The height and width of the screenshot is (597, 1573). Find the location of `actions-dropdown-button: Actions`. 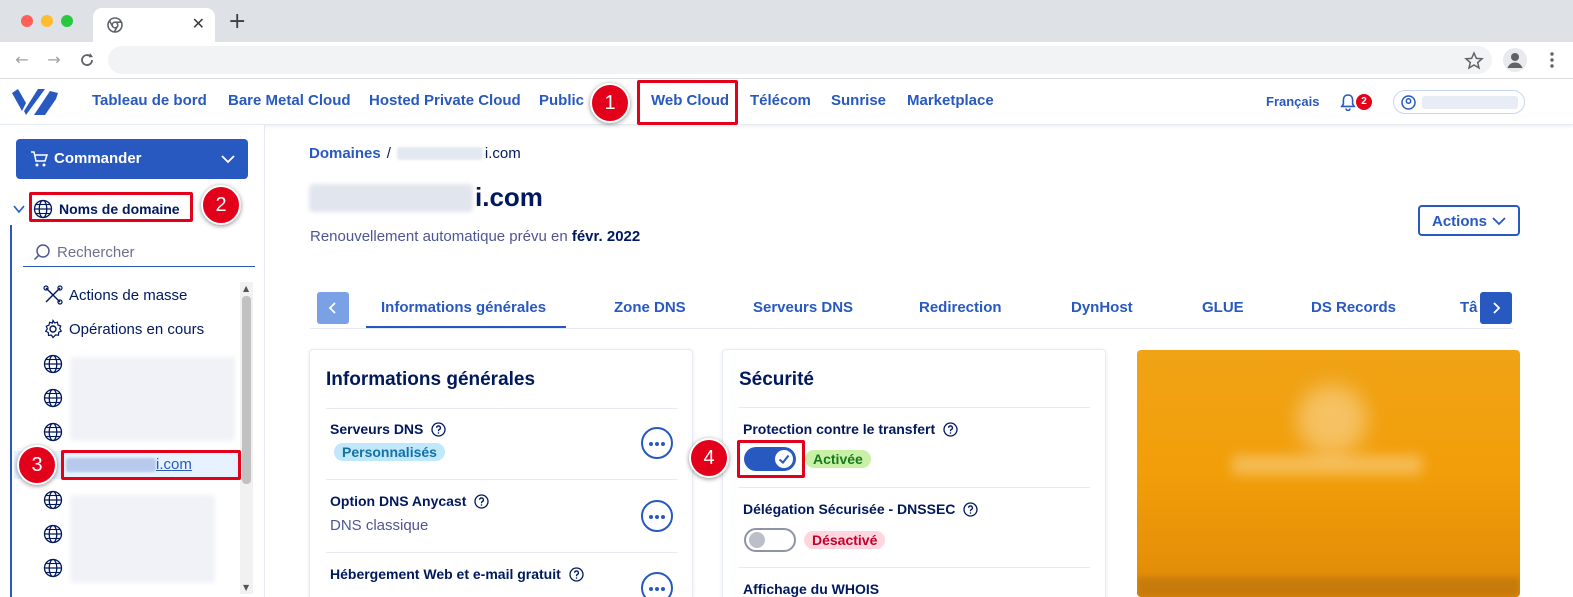

actions-dropdown-button: Actions is located at coordinates (1469, 220).